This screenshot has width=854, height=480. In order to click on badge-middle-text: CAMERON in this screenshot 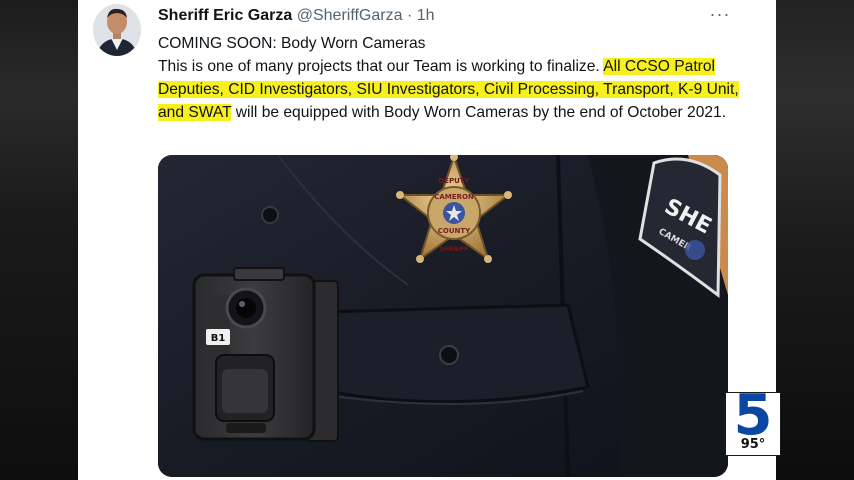, I will do `click(454, 197)`.